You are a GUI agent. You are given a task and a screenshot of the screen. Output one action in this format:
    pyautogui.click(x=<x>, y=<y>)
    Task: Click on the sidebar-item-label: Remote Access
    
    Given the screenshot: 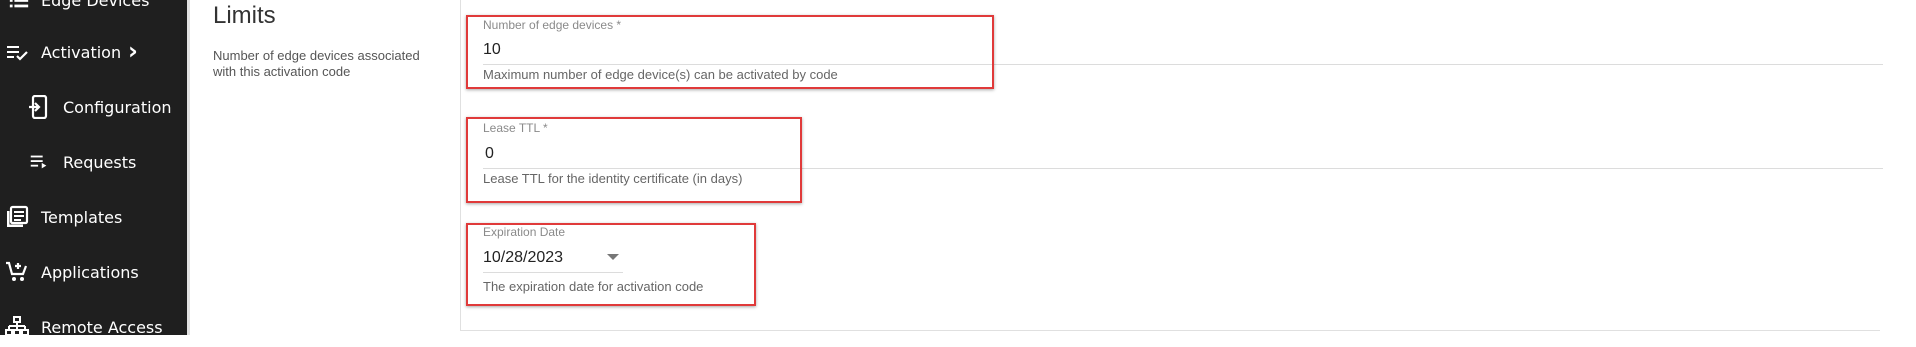 What is the action you would take?
    pyautogui.click(x=102, y=327)
    